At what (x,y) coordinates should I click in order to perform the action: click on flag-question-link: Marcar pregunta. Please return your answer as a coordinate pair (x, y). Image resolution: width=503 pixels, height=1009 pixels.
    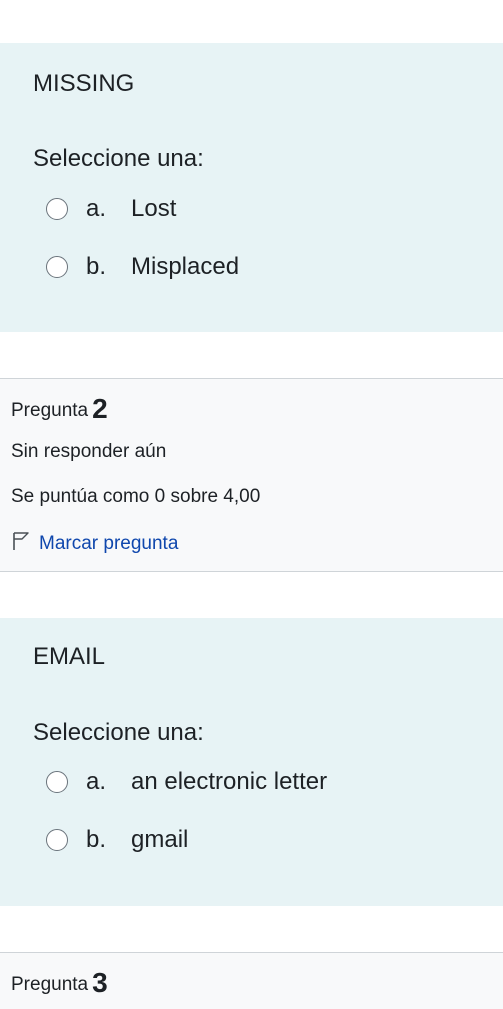
    Looking at the image, I should click on (94, 543).